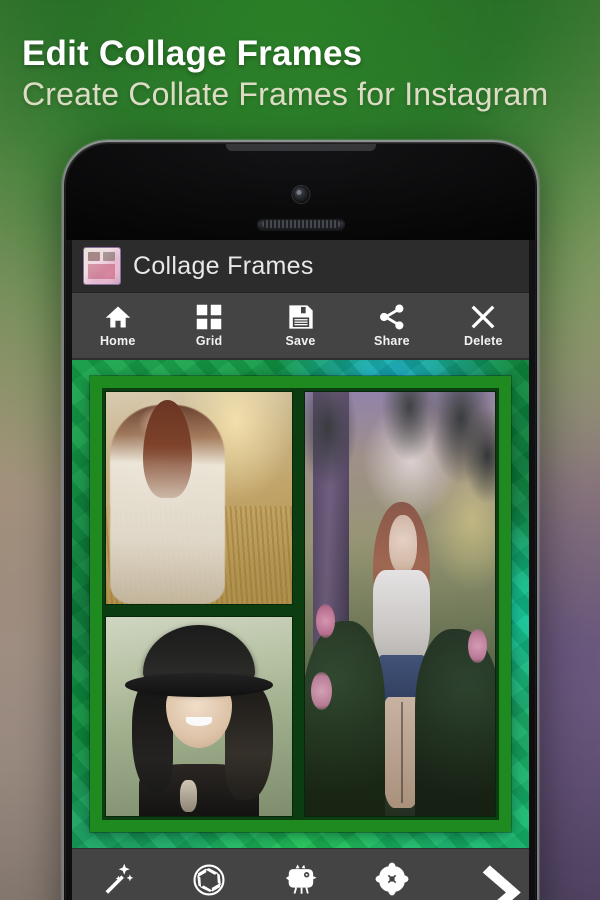 The width and height of the screenshot is (600, 900). I want to click on photo-girl-under-tree, so click(400, 604).